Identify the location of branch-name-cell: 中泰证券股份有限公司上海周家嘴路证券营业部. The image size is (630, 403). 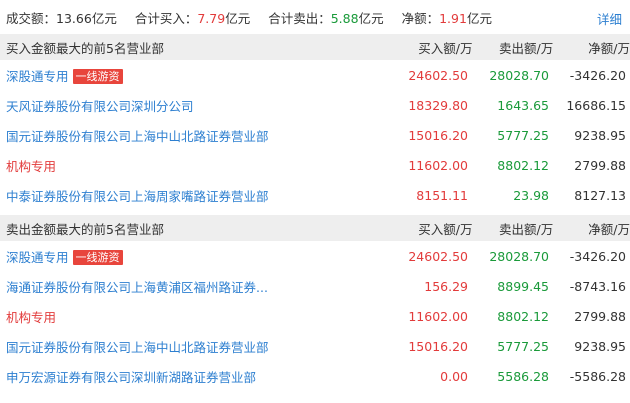
(160, 195).